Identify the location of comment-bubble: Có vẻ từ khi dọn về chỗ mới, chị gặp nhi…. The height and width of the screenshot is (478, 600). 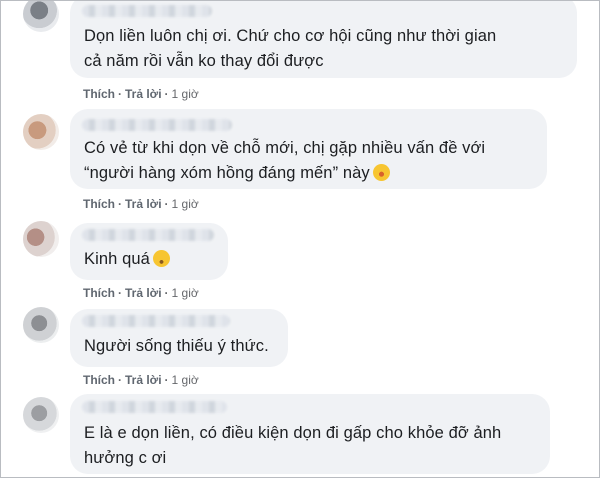
(308, 149).